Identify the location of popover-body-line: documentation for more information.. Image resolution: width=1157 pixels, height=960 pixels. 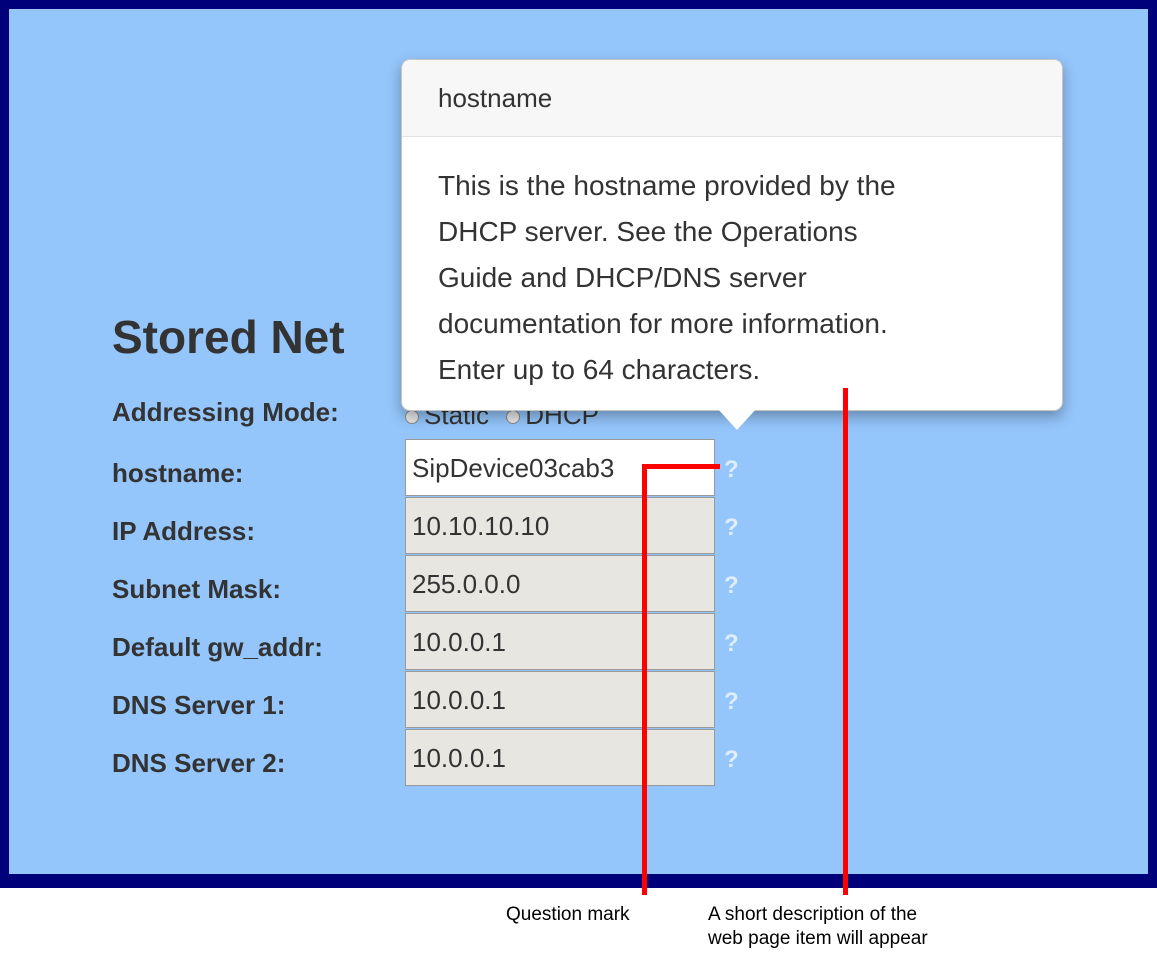
(663, 323).